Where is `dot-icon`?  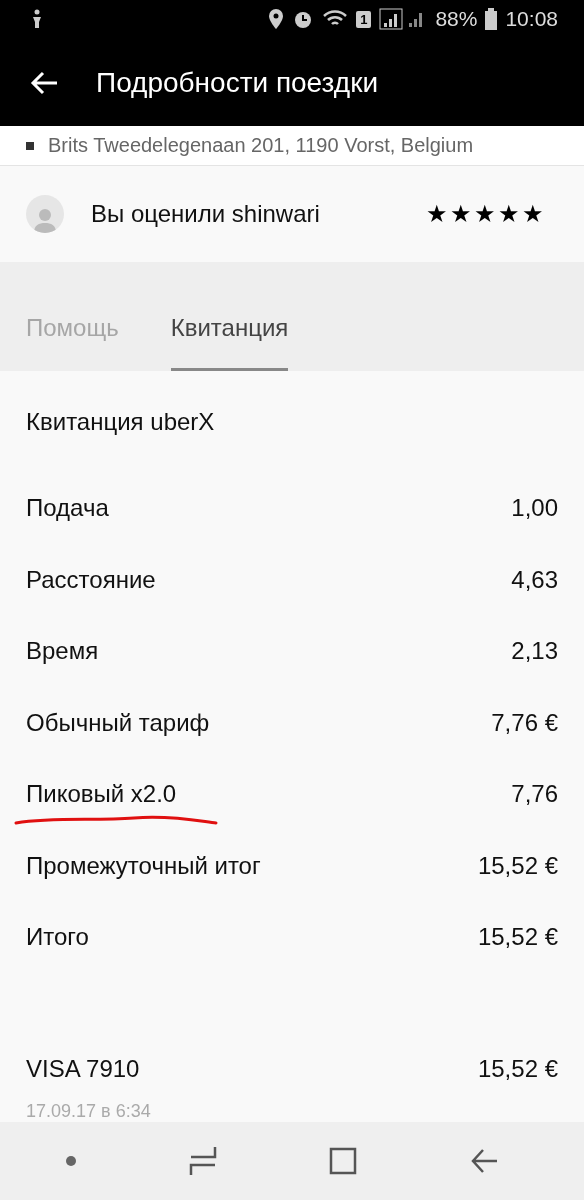
dot-icon is located at coordinates (71, 1161).